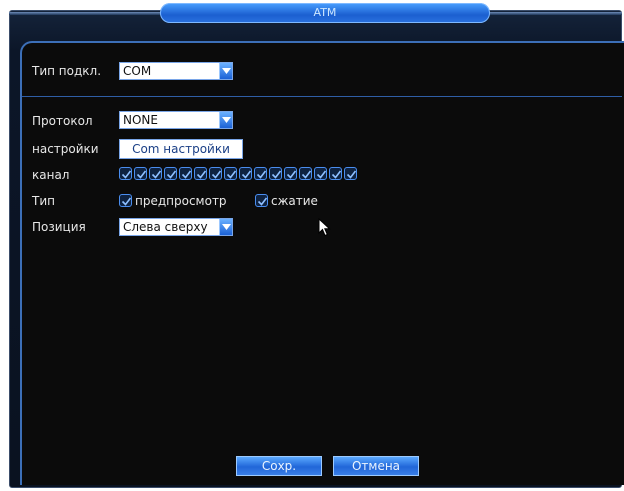 The height and width of the screenshot is (491, 624). Describe the element at coordinates (62, 121) in the screenshot. I see `protocol-label: Протокол` at that location.